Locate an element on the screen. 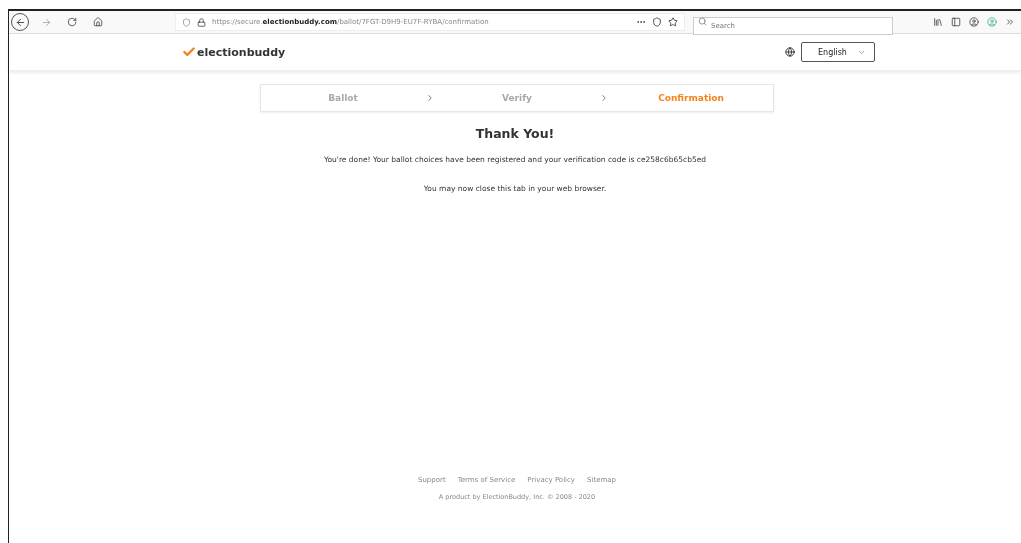 This screenshot has height=543, width=1021. lock-icon is located at coordinates (201, 22).